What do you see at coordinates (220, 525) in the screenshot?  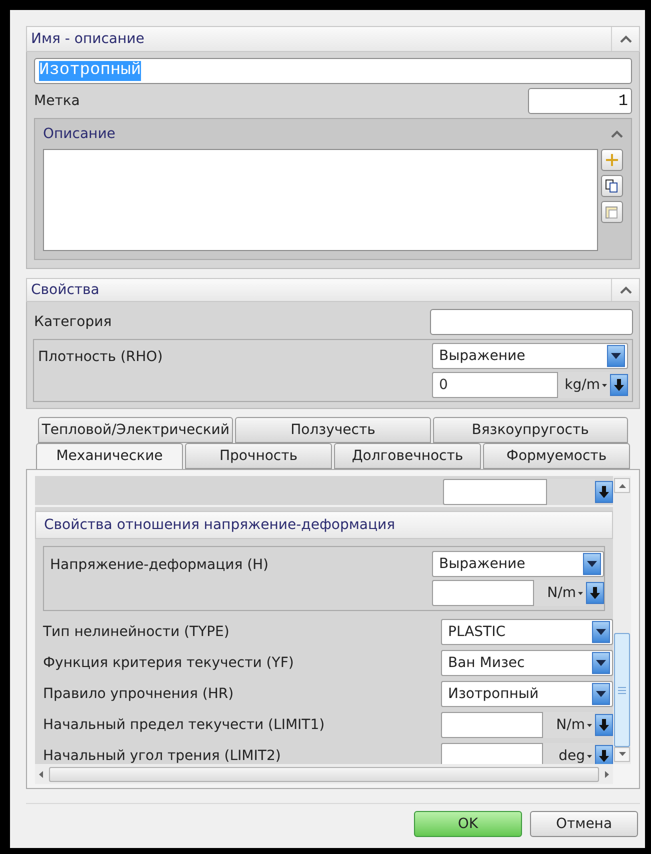 I see `section-title: Свойства отношения напряжение-деформация` at bounding box center [220, 525].